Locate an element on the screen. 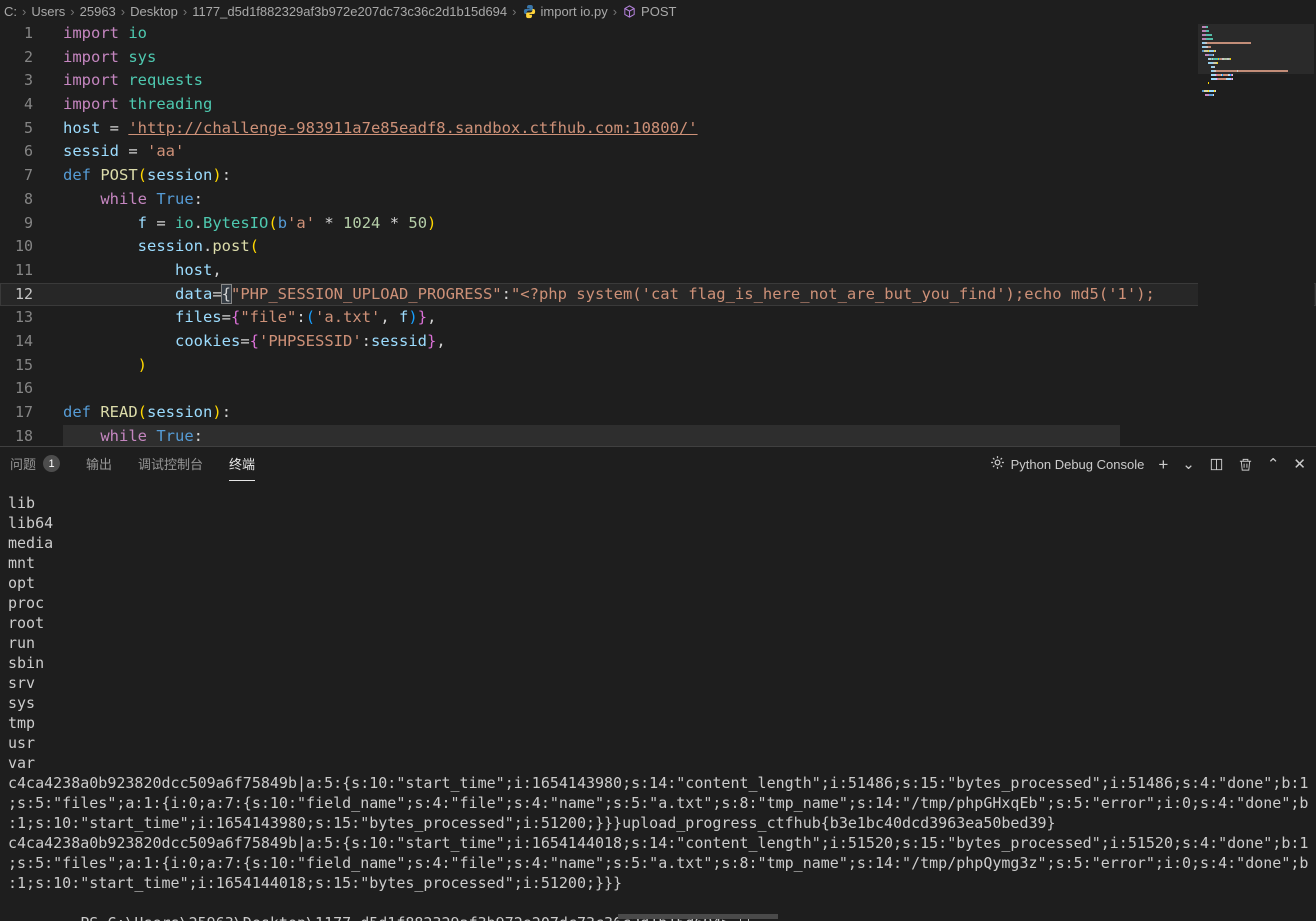 The width and height of the screenshot is (1316, 921). terminal-dropdown-chevron-icon: ⌄ is located at coordinates (1188, 464).